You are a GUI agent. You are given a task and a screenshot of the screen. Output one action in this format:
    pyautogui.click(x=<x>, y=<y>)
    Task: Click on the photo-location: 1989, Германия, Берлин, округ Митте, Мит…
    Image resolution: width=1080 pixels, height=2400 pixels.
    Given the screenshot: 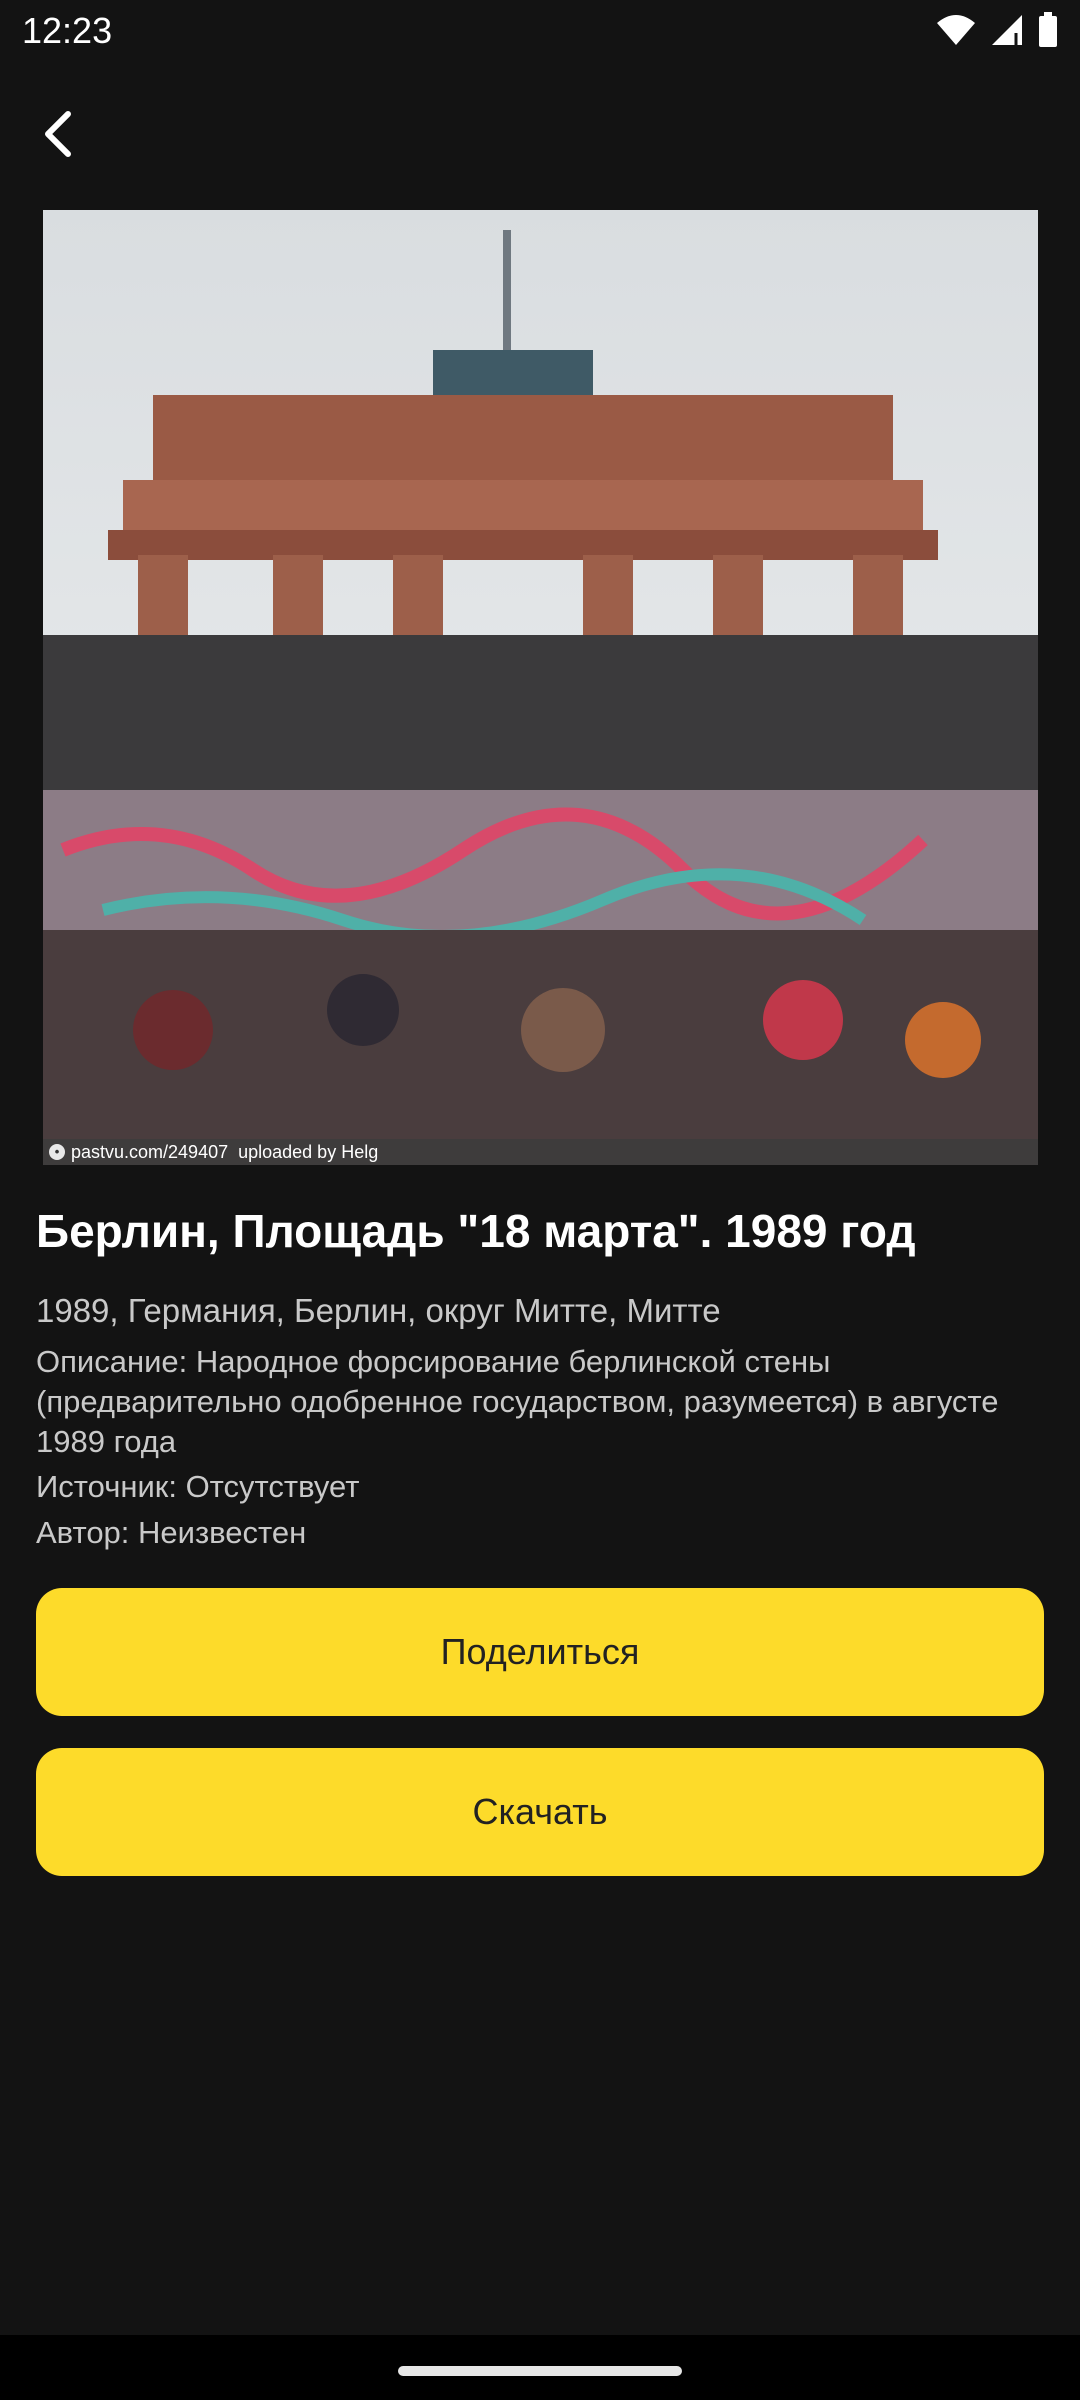 What is the action you would take?
    pyautogui.click(x=378, y=1310)
    